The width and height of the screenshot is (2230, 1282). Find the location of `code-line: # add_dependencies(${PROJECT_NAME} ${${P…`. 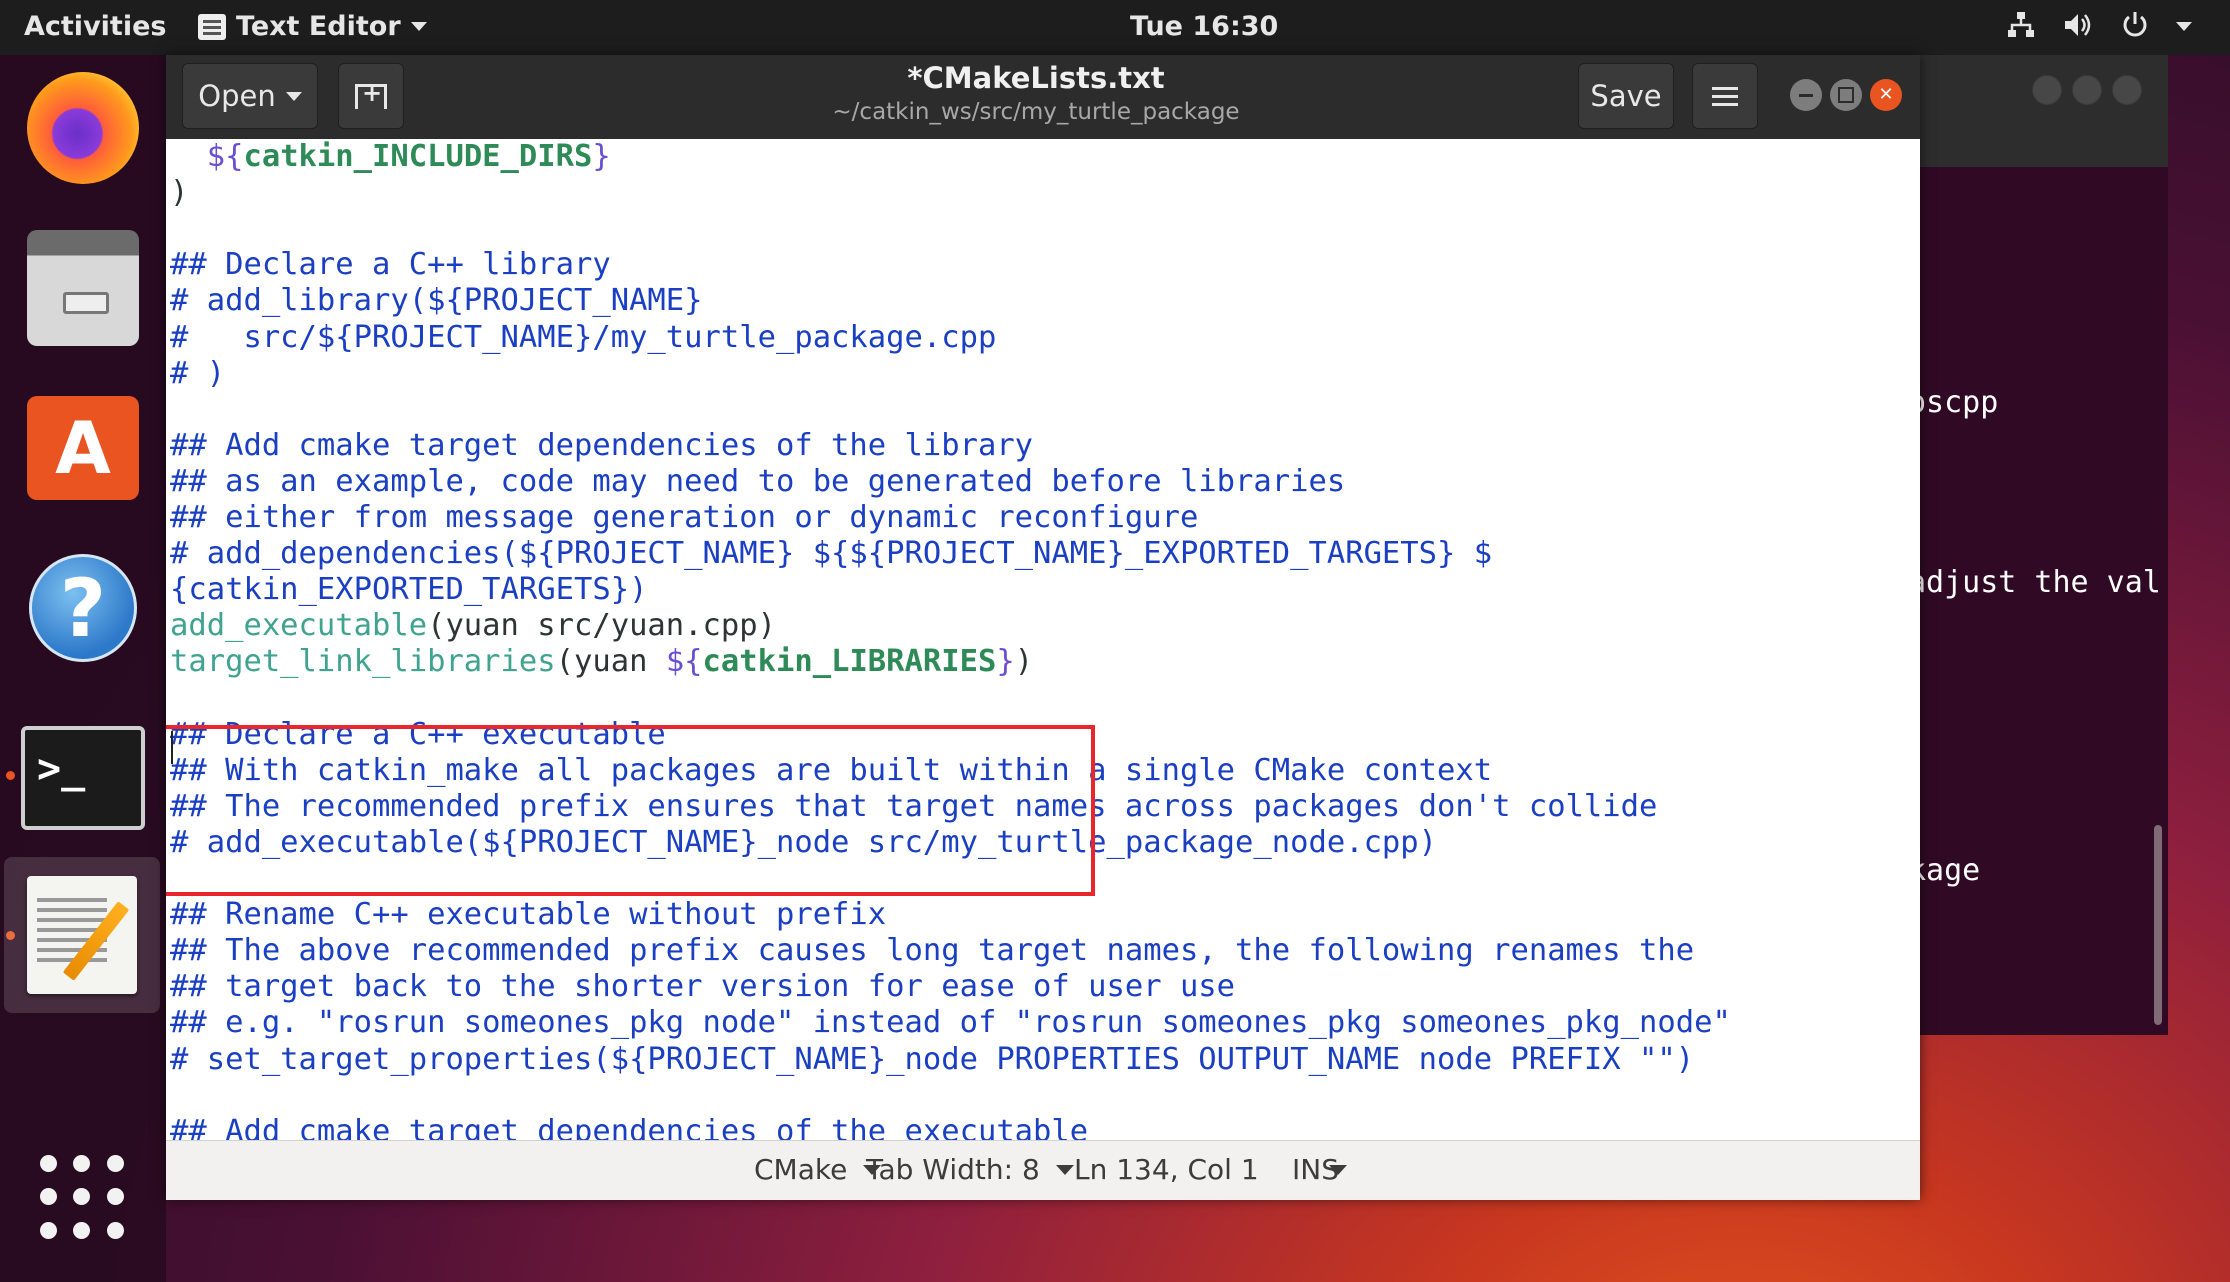

code-line: # add_dependencies(${PROJECT_NAME} ${${P… is located at coordinates (831, 554).